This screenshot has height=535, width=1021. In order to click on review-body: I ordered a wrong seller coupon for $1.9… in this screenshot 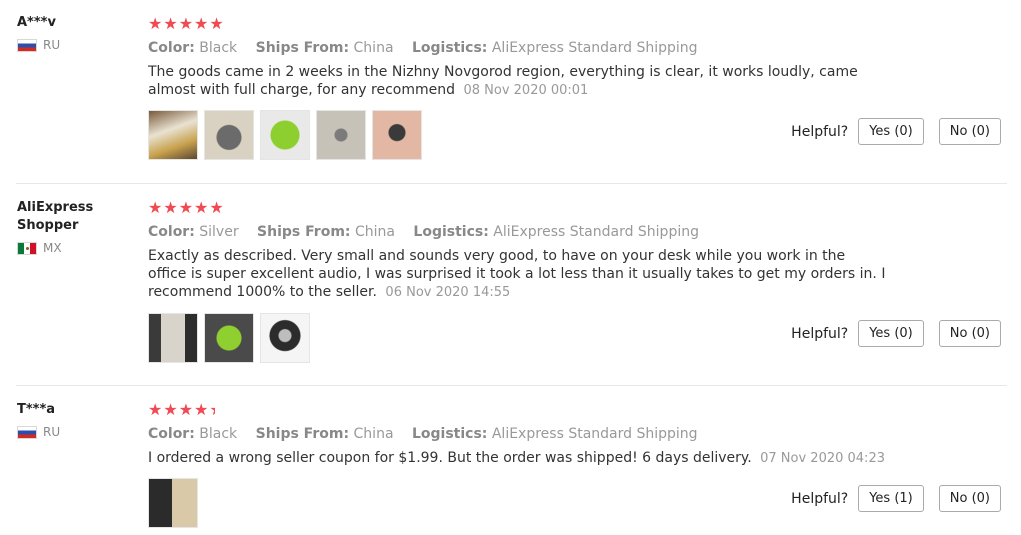, I will do `click(450, 458)`.